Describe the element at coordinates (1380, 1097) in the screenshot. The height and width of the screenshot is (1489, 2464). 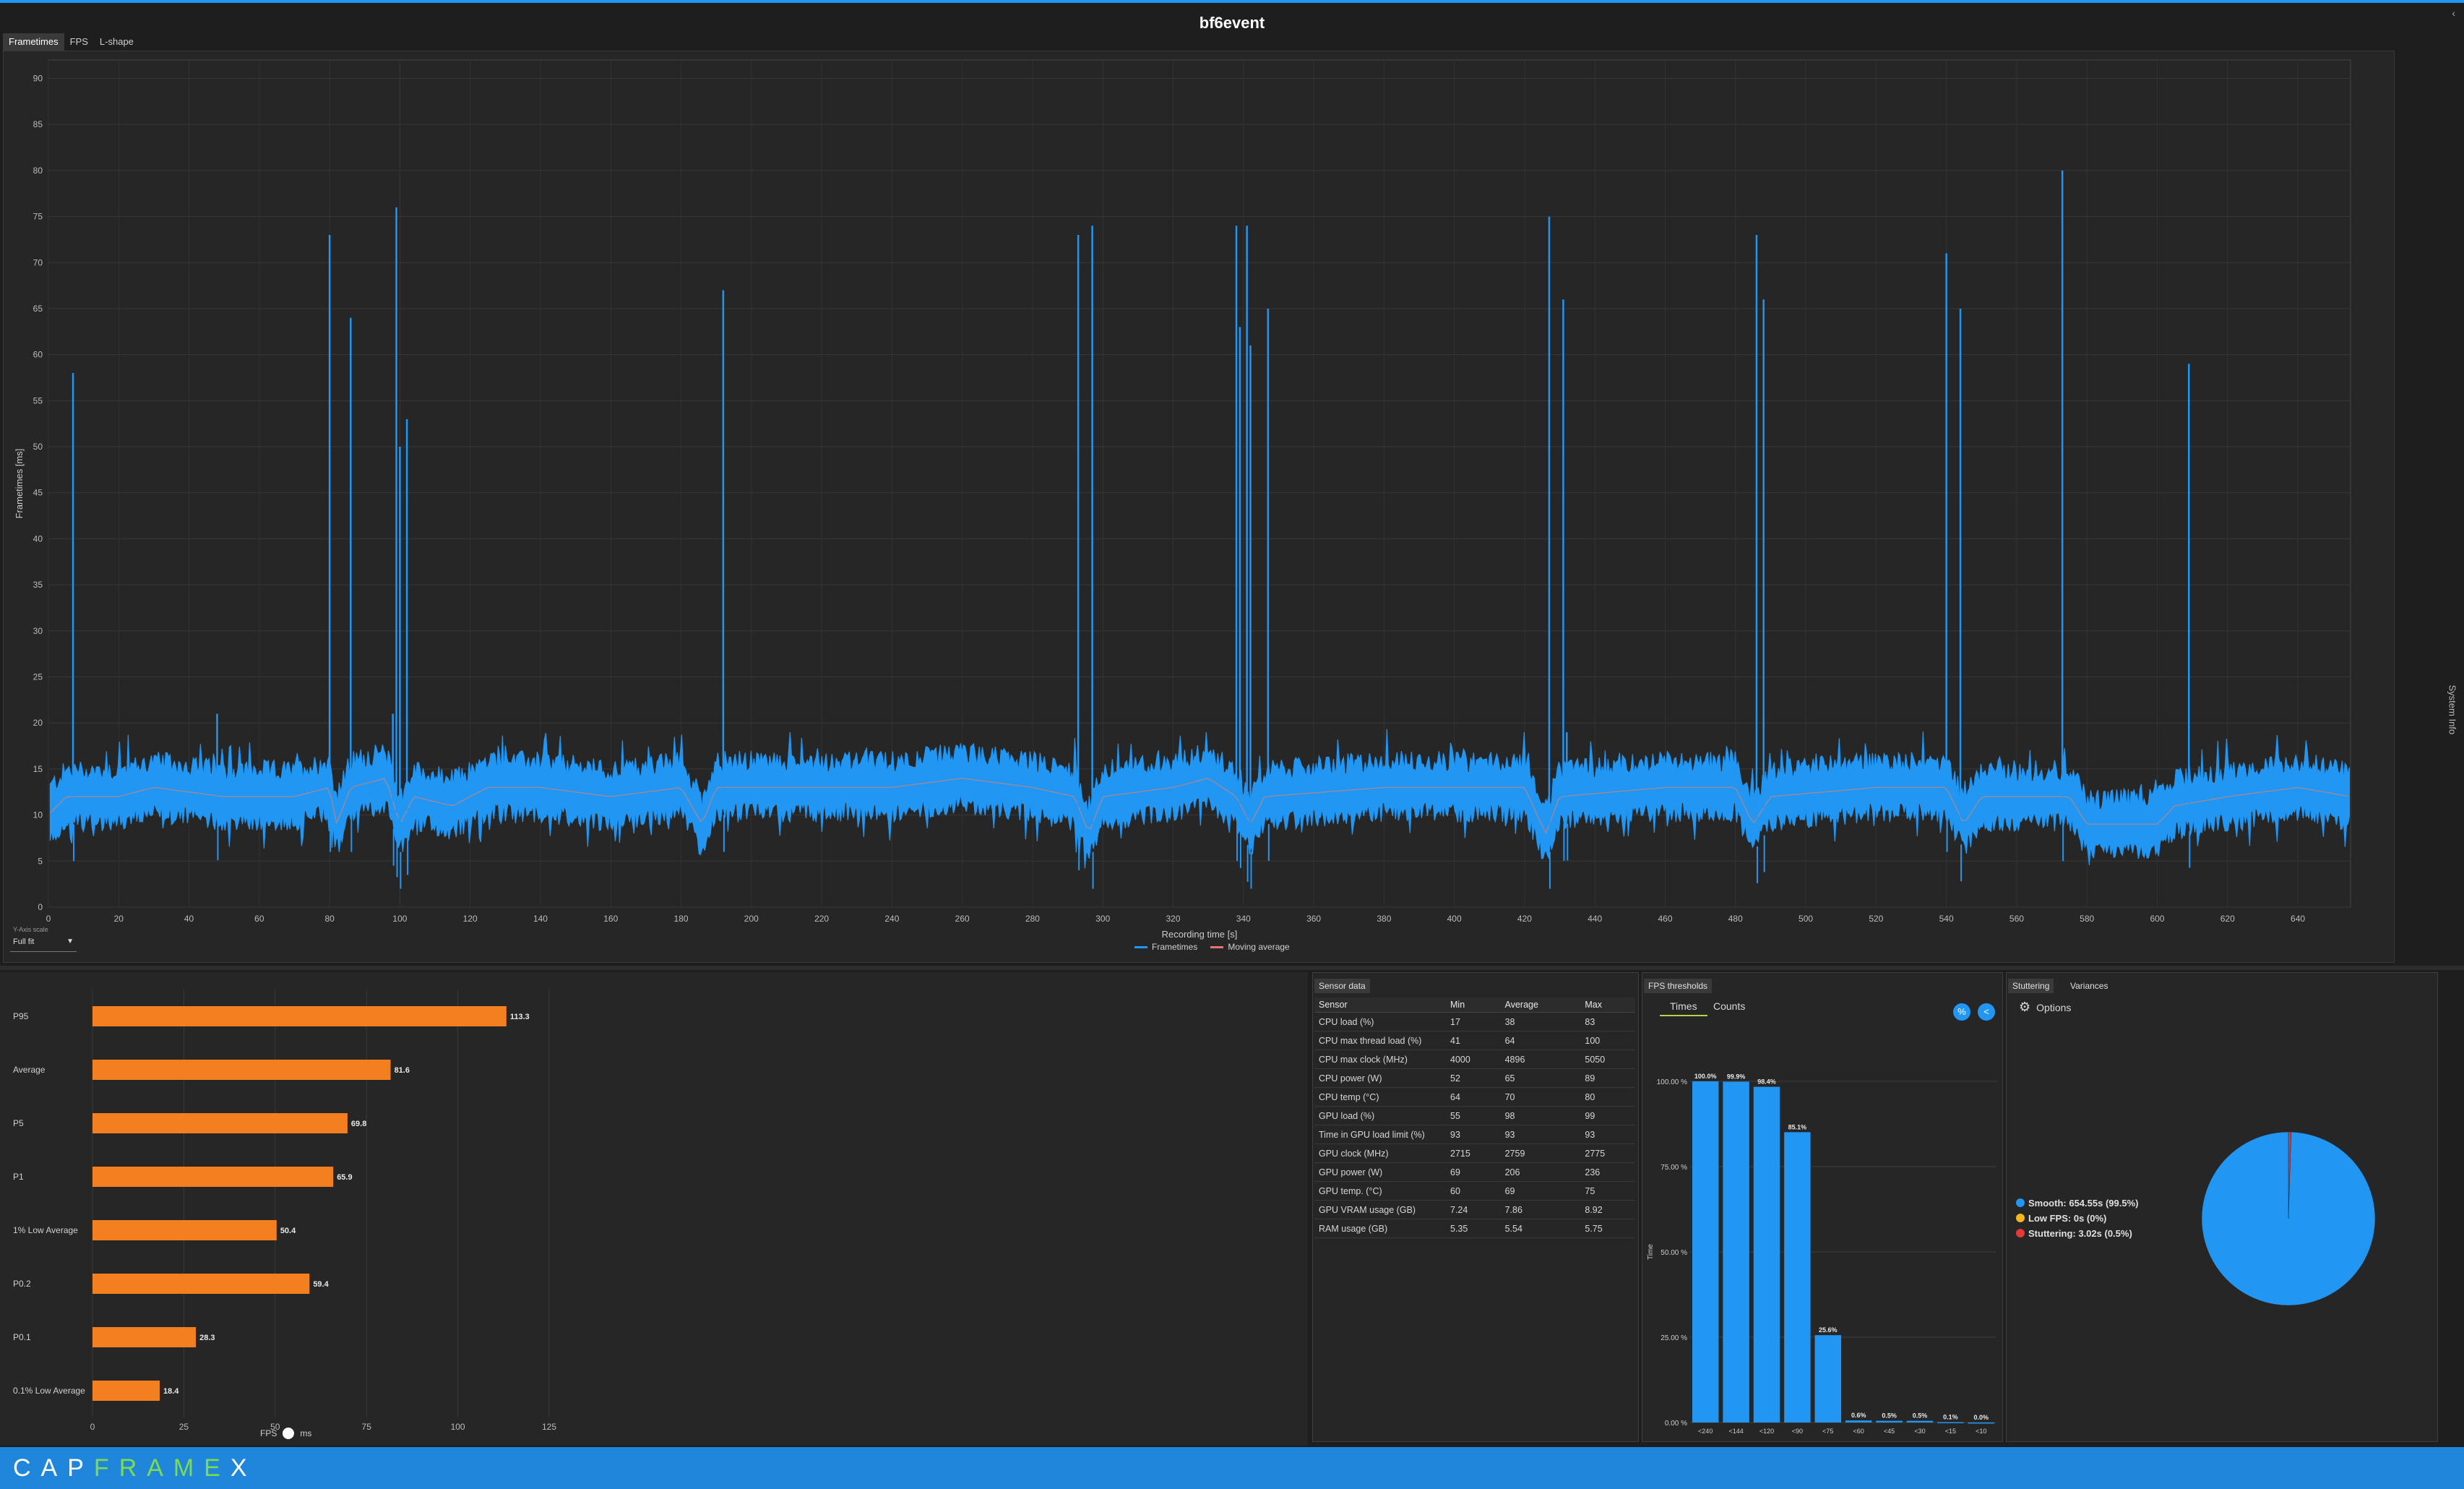
I see `table-cell: CPU temp (°C)` at that location.